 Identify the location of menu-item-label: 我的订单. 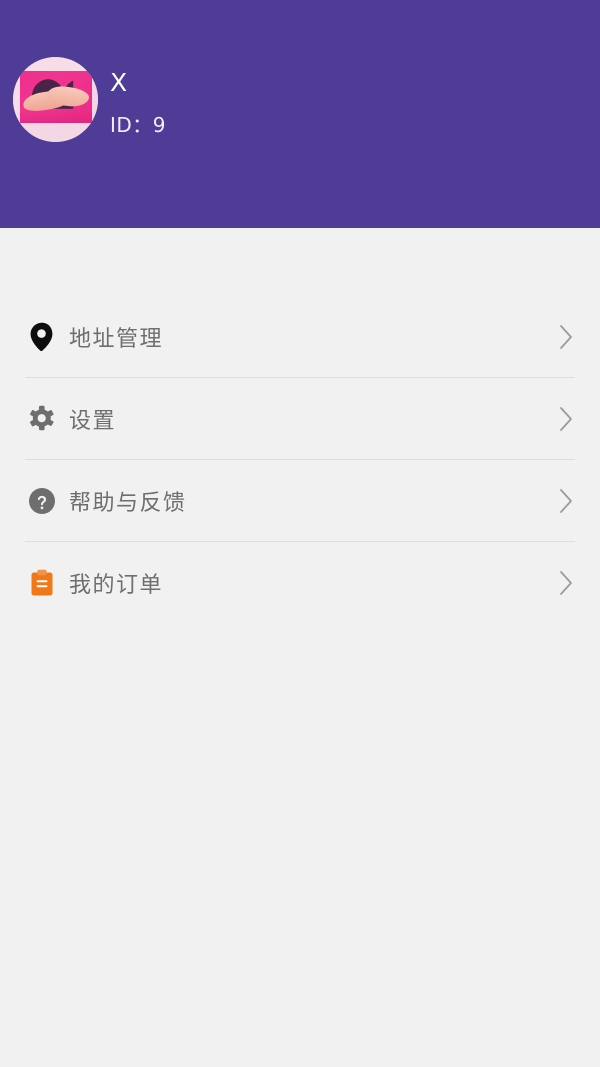
(116, 585).